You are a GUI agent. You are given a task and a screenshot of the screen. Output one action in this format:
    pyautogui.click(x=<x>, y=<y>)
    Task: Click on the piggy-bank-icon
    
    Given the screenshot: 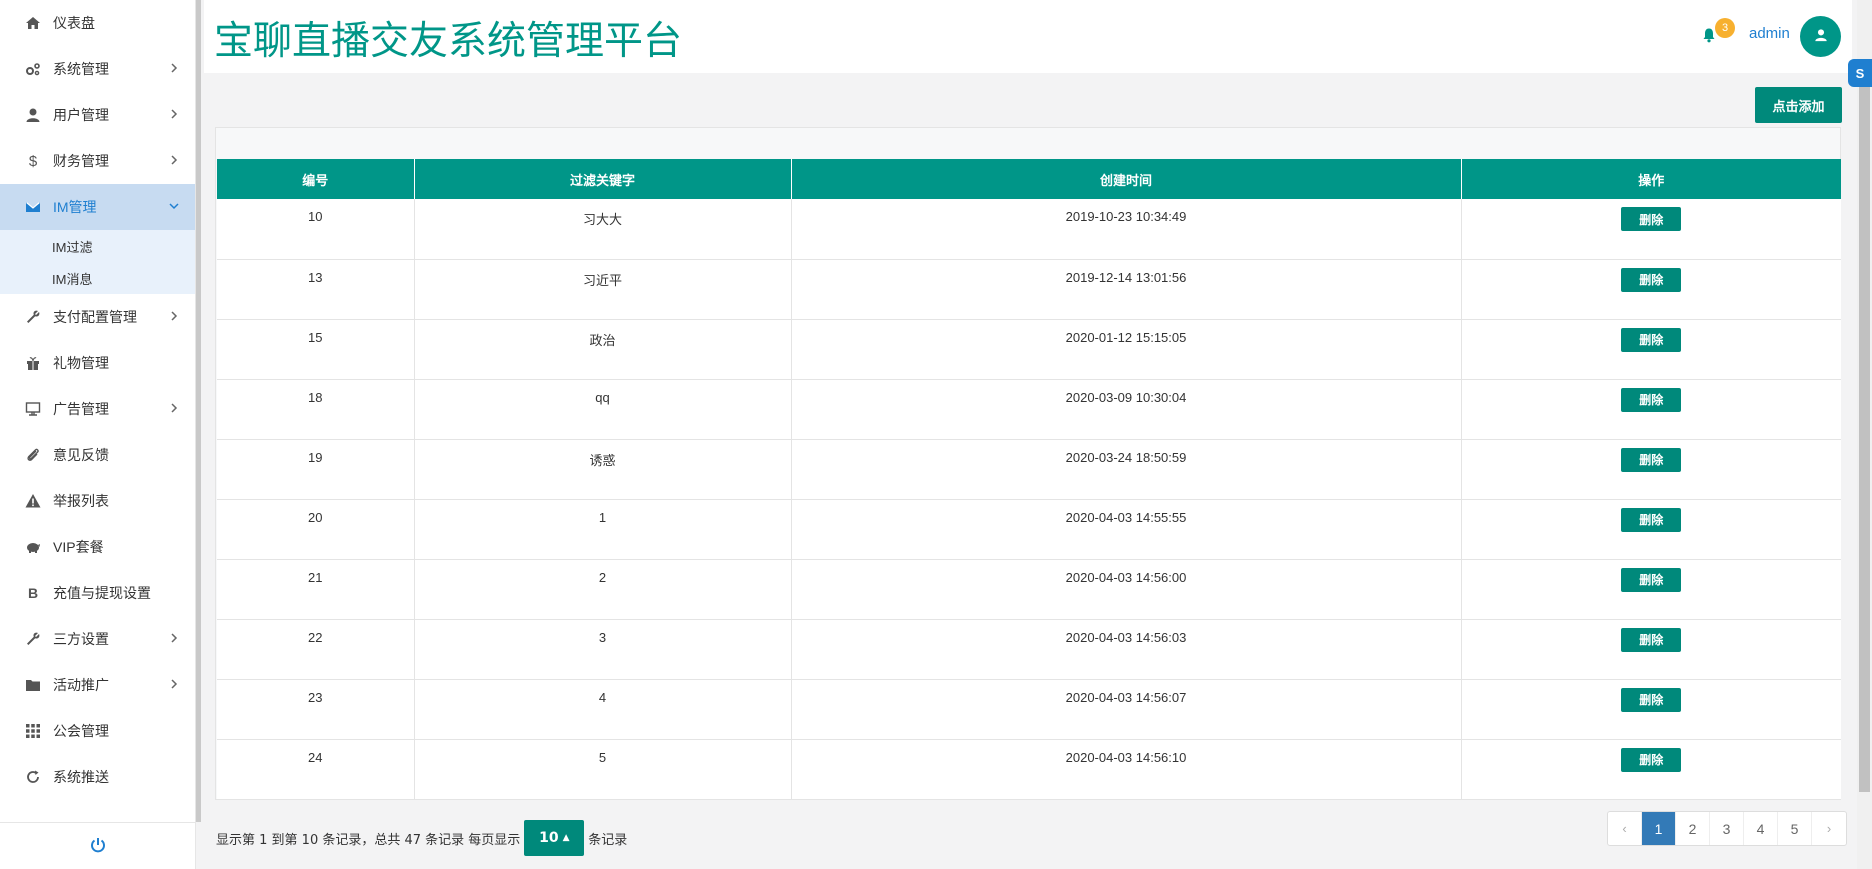 What is the action you would take?
    pyautogui.click(x=33, y=547)
    